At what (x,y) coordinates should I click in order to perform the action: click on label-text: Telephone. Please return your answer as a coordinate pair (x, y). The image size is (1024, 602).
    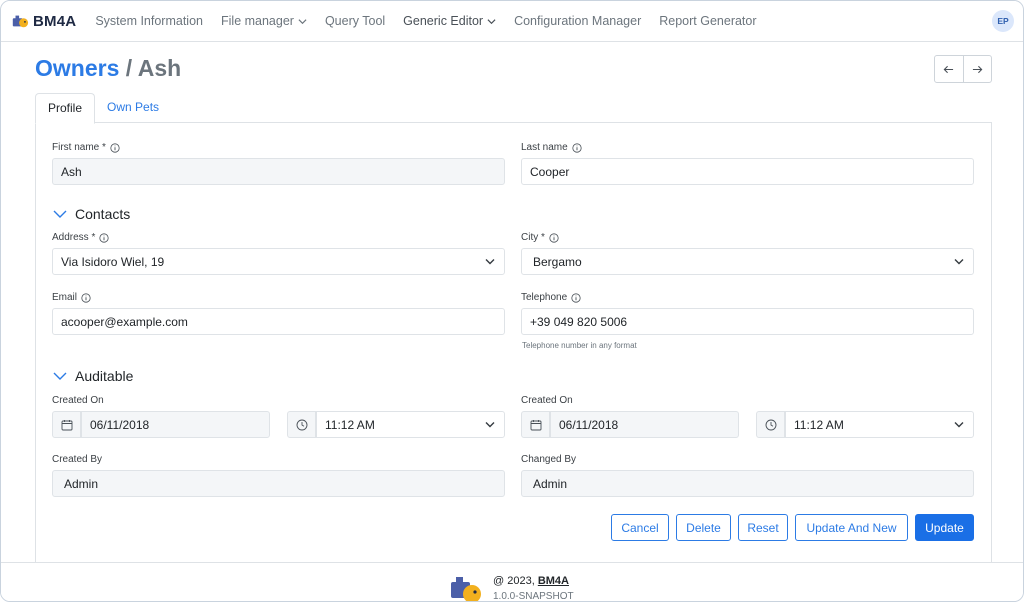
    Looking at the image, I should click on (544, 297).